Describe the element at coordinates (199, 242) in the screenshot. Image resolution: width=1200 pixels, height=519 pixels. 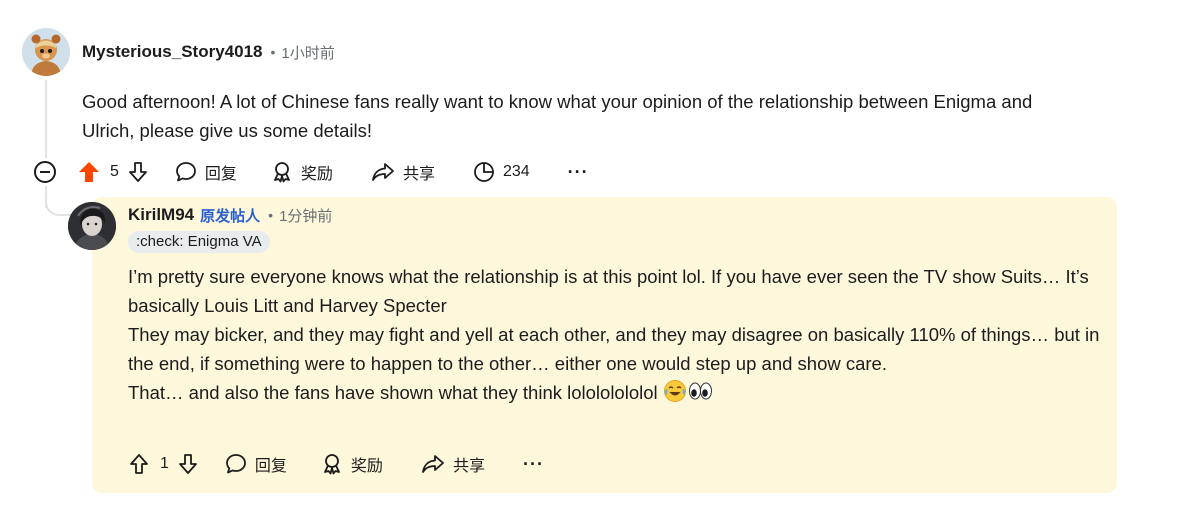
I see `user-flair: :check: Enigma VA` at that location.